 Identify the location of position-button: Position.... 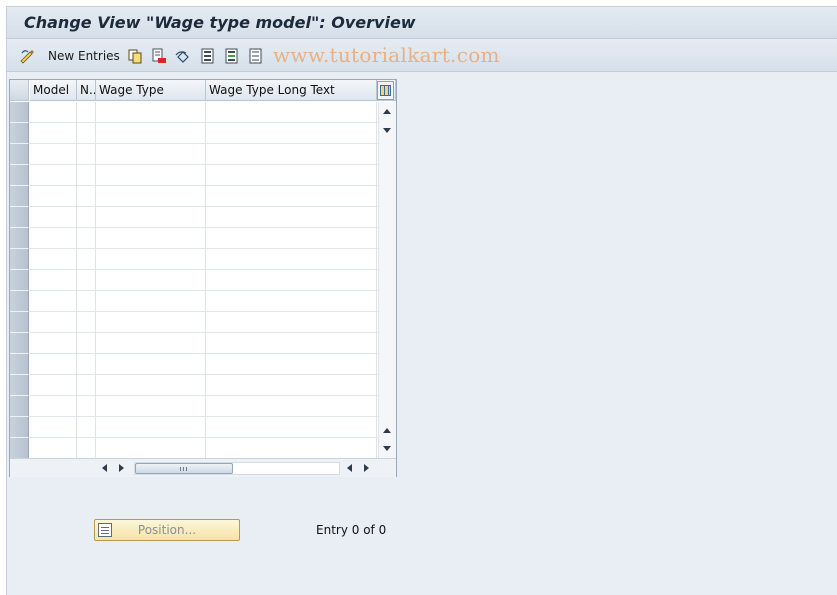
(167, 530).